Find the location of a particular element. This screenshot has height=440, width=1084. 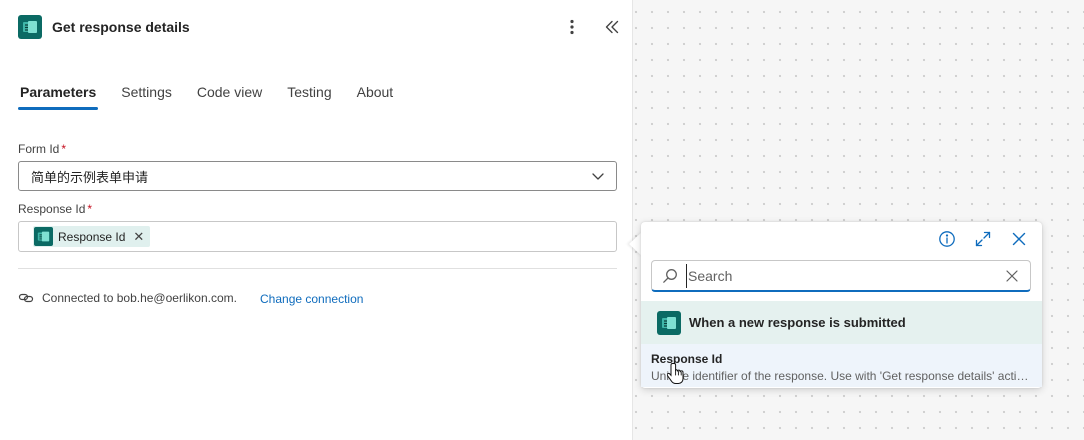

form-id-value: 简单的示例表单申请 is located at coordinates (90, 177).